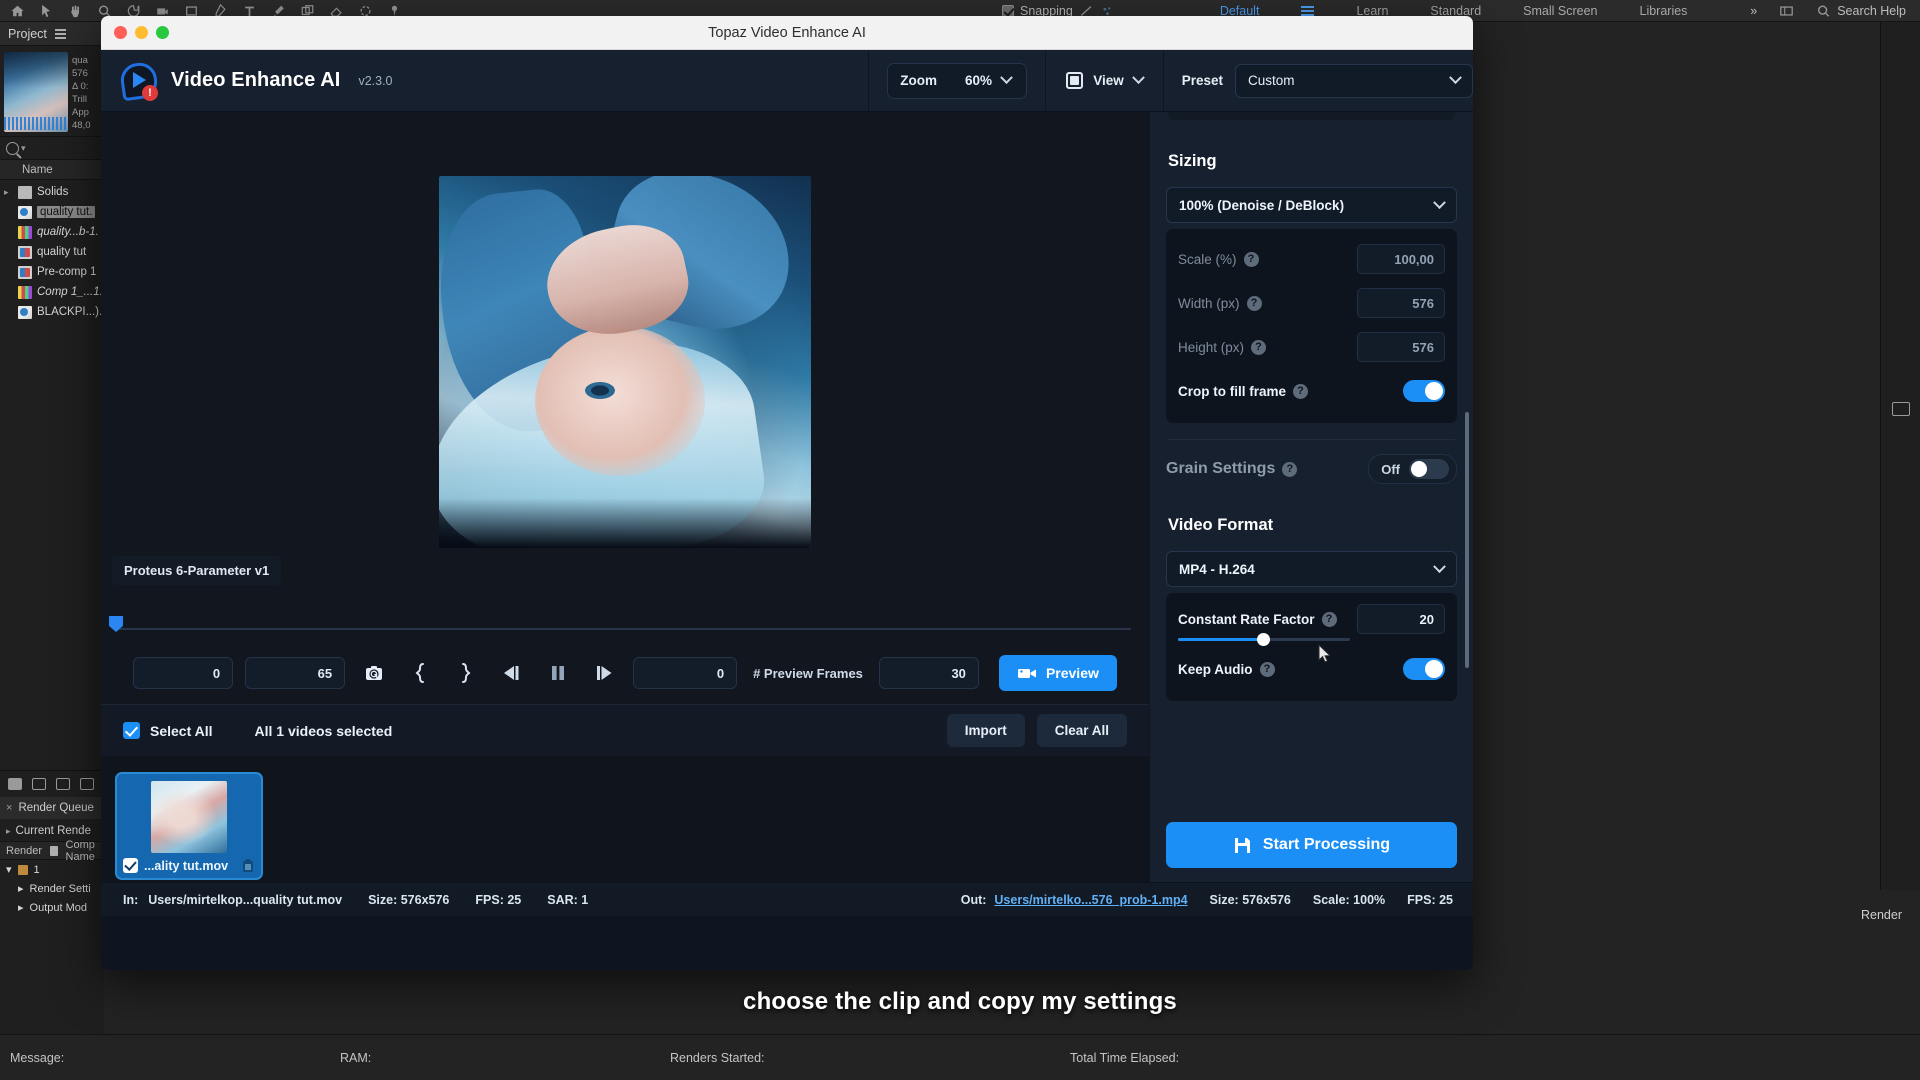  Describe the element at coordinates (39, 784) in the screenshot. I see `new-comp-icon` at that location.